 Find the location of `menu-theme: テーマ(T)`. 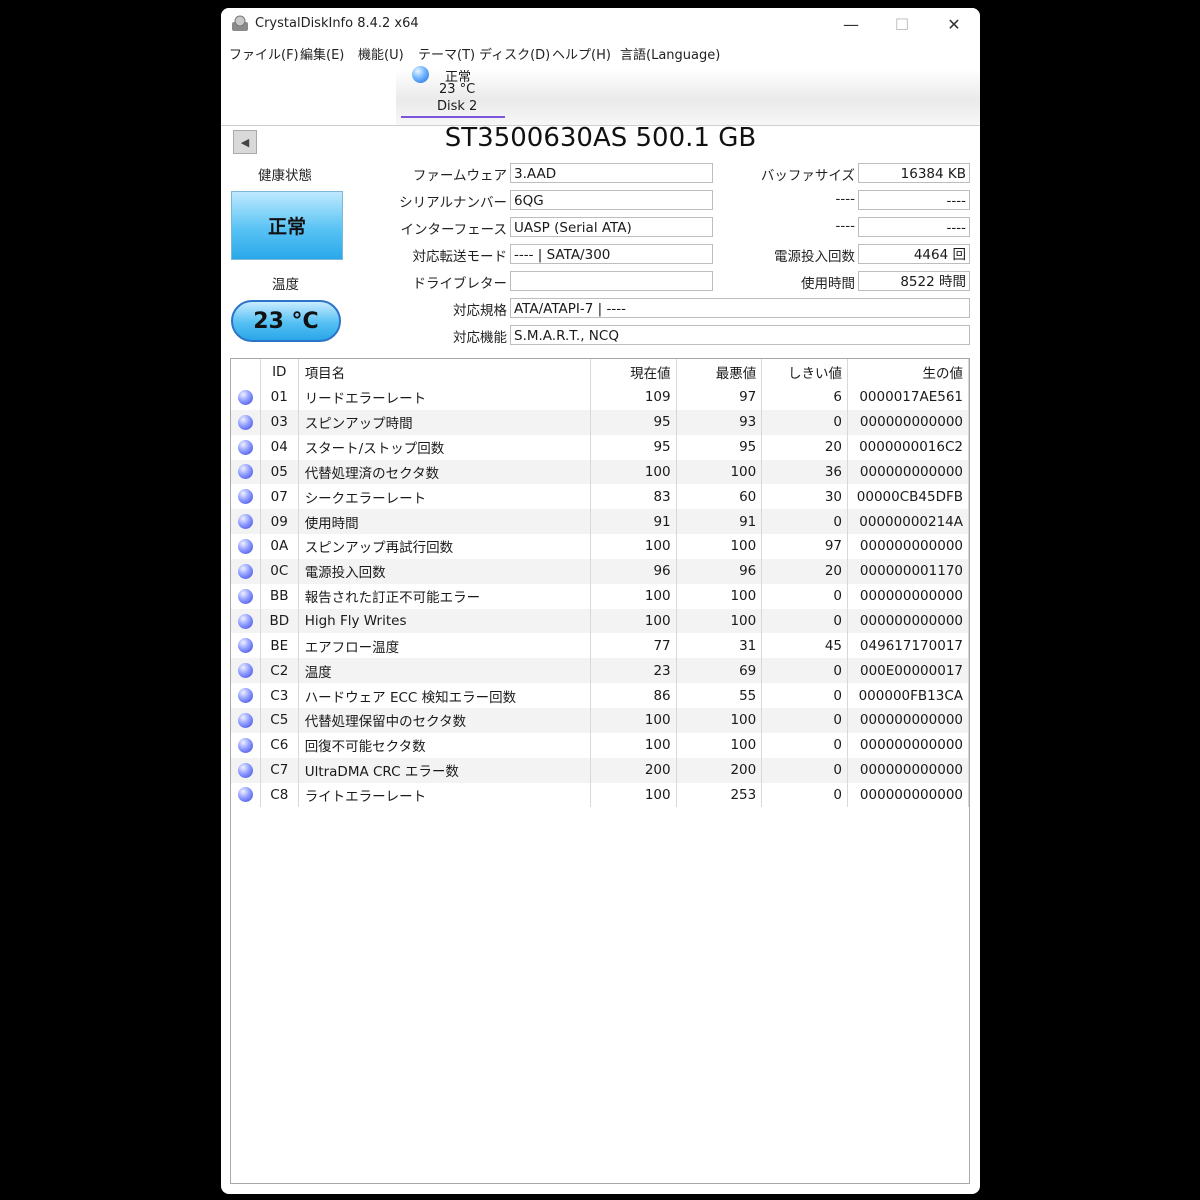

menu-theme: テーマ(T) is located at coordinates (446, 53).